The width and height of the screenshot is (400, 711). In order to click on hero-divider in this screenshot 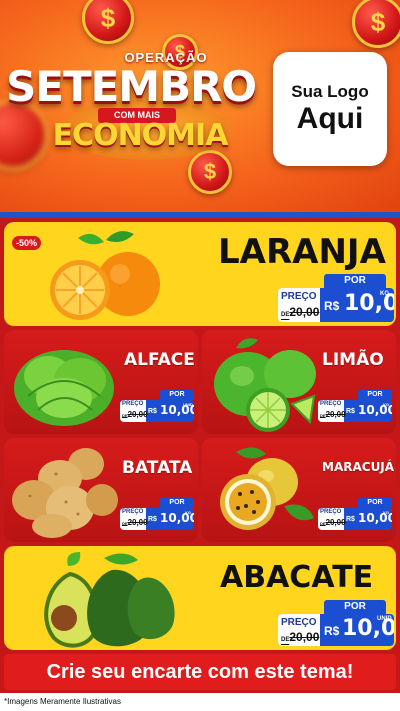, I will do `click(200, 215)`.